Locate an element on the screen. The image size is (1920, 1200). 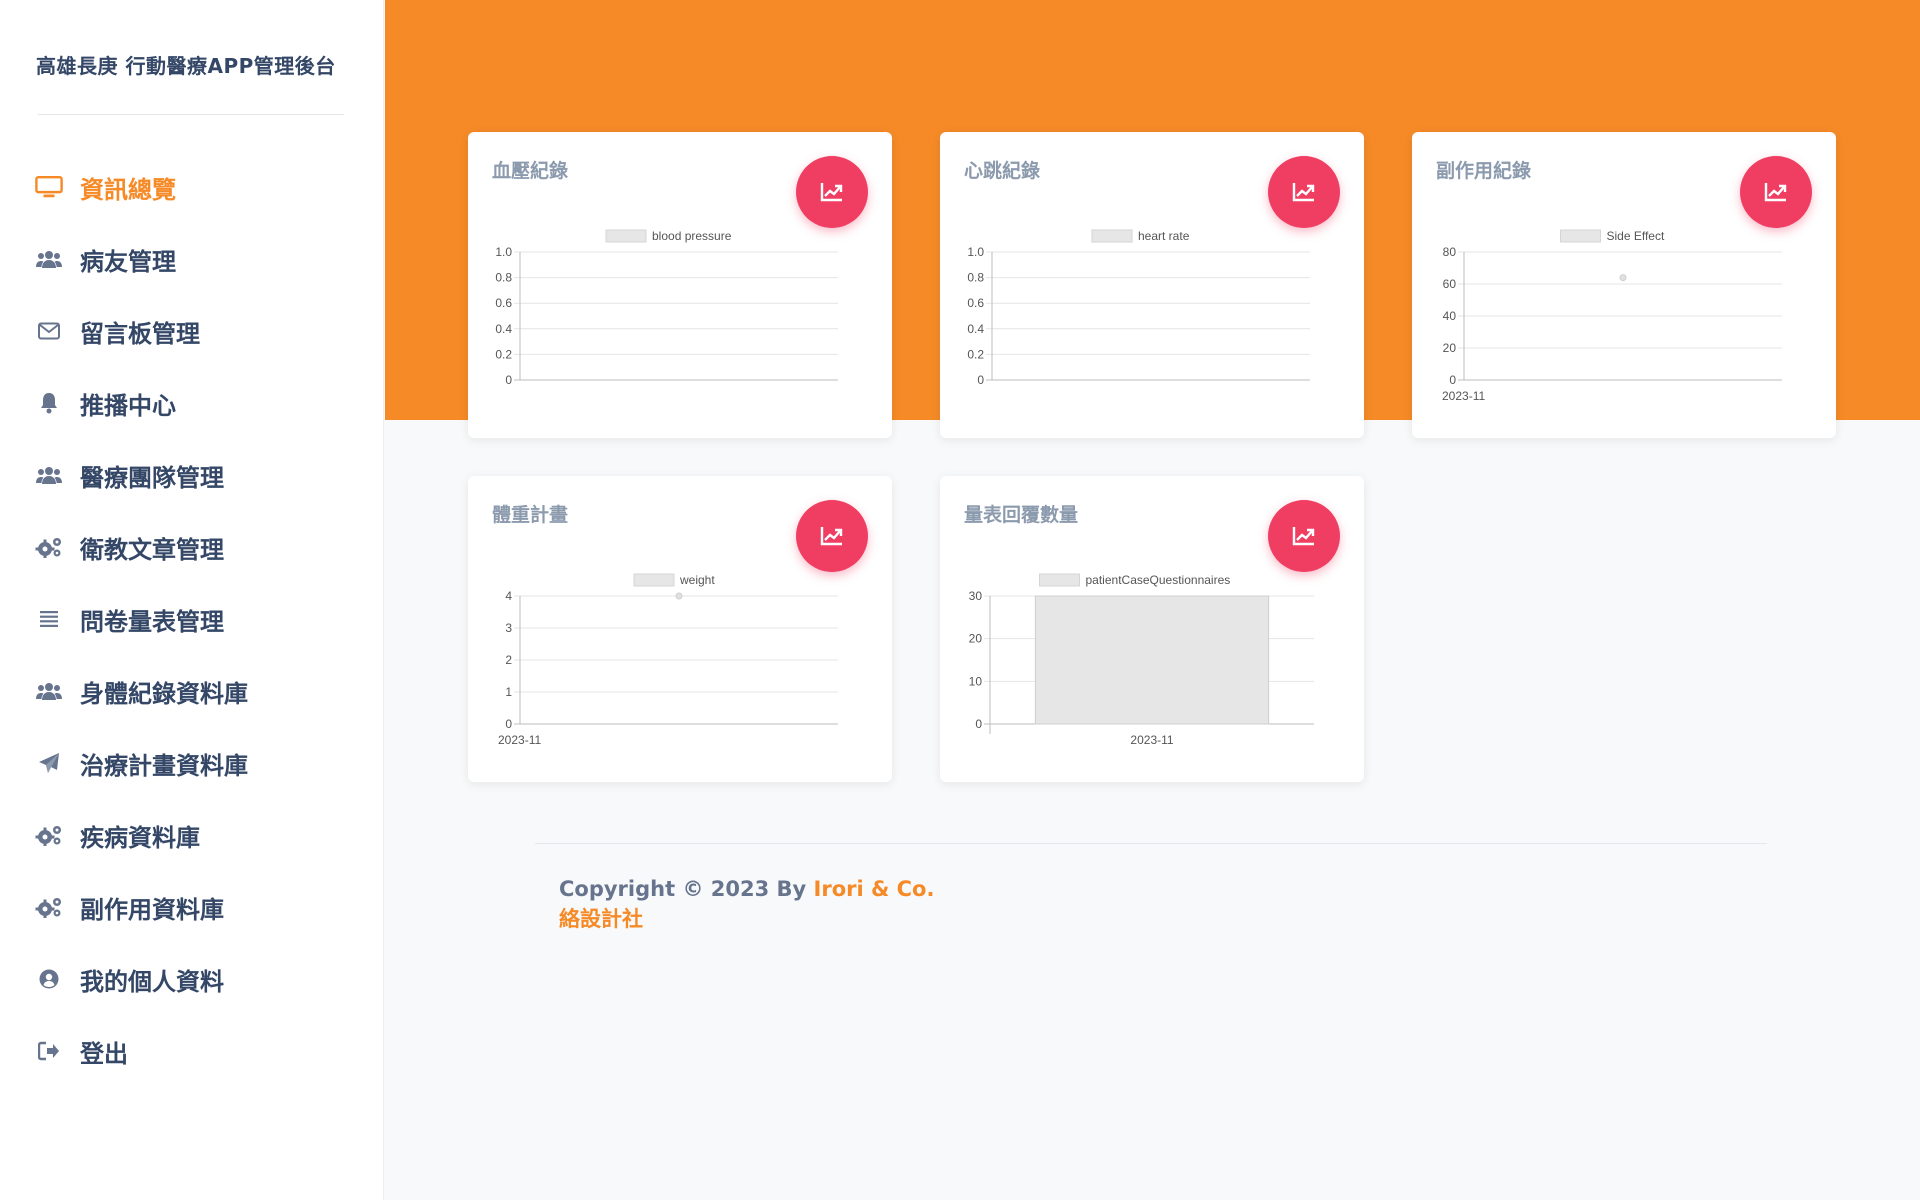
sidebar-item-medical-team: 醫療團隊管理 is located at coordinates (192, 475).